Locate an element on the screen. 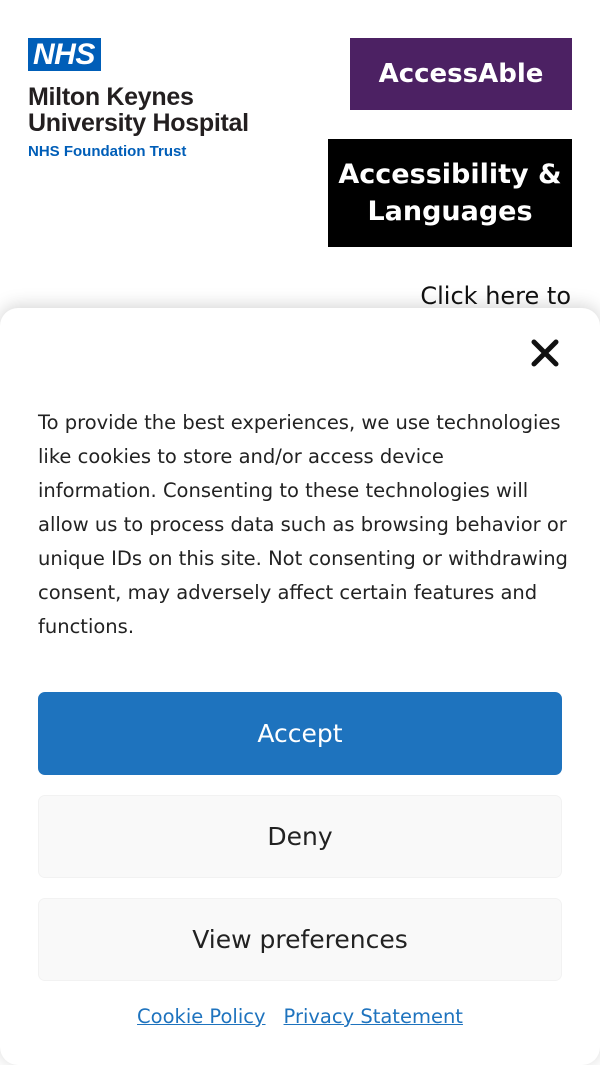 The width and height of the screenshot is (600, 1065). close-button is located at coordinates (545, 353).